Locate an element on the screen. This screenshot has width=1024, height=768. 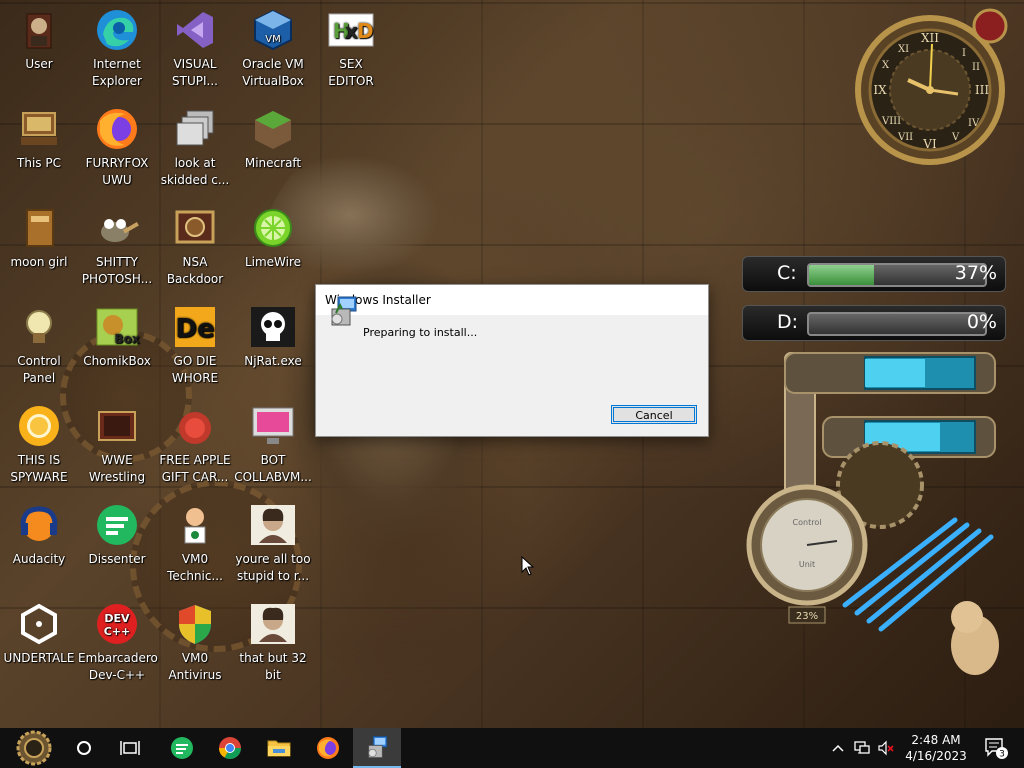
notification-icon: 3 is located at coordinates (996, 749).